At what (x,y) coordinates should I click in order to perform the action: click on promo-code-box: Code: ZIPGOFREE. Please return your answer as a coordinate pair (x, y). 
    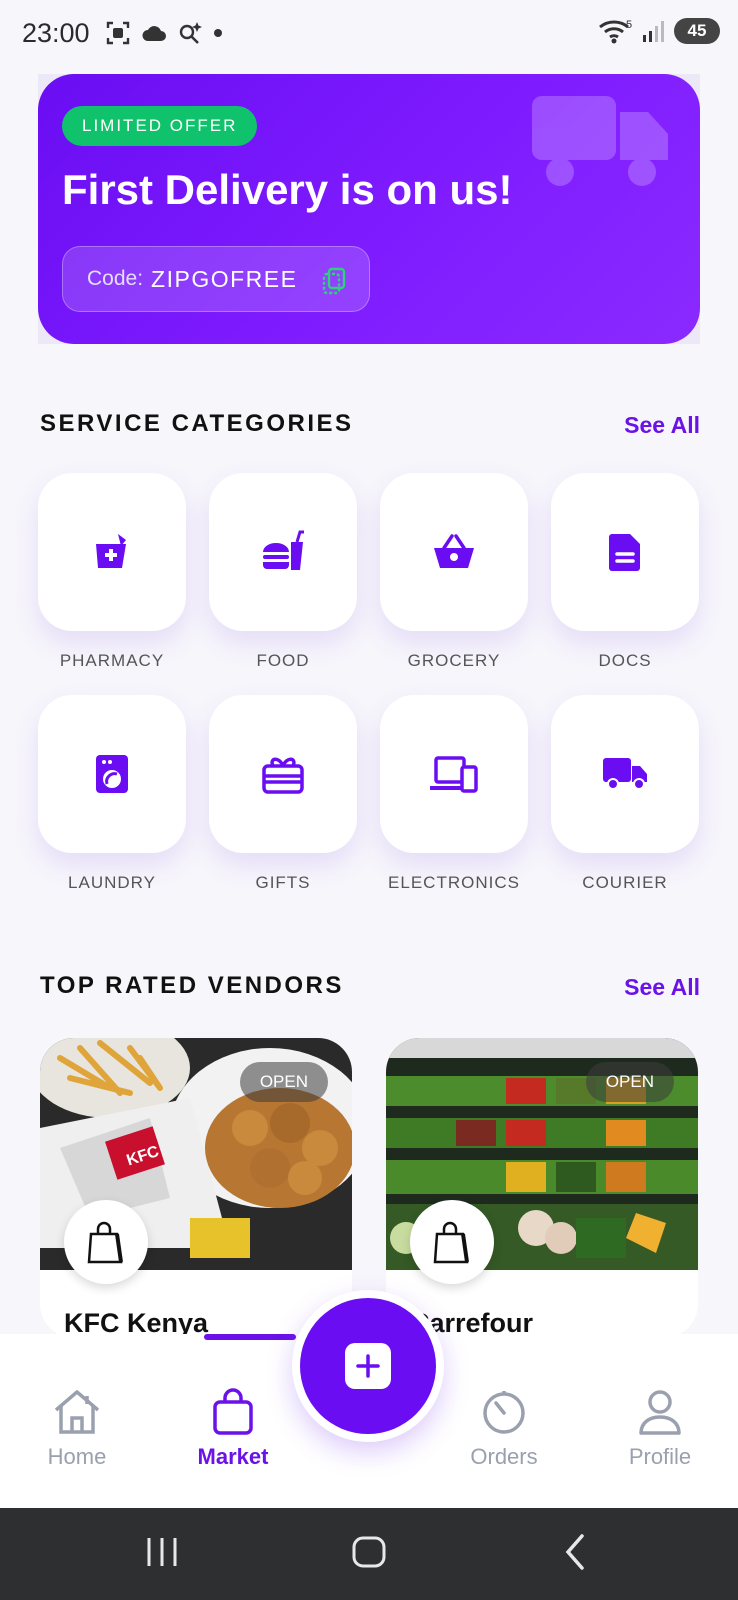
    Looking at the image, I should click on (216, 279).